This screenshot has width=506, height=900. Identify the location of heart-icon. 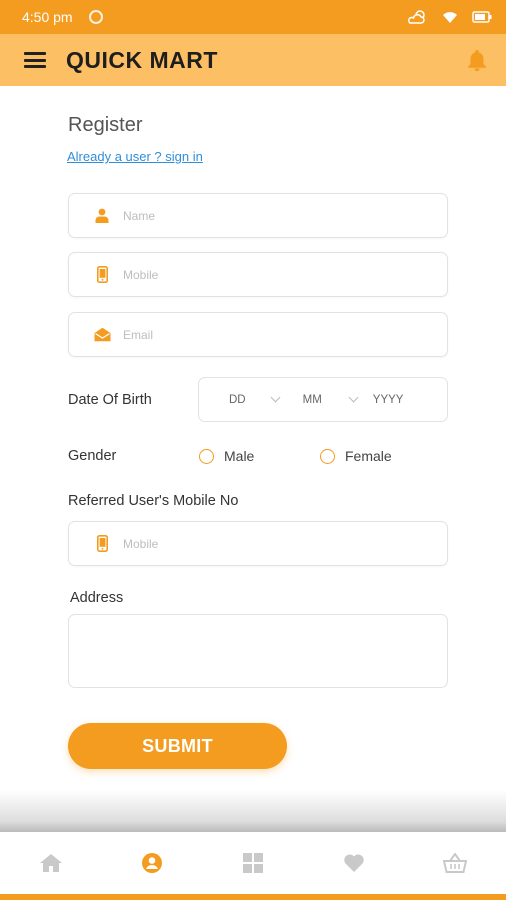
(354, 863).